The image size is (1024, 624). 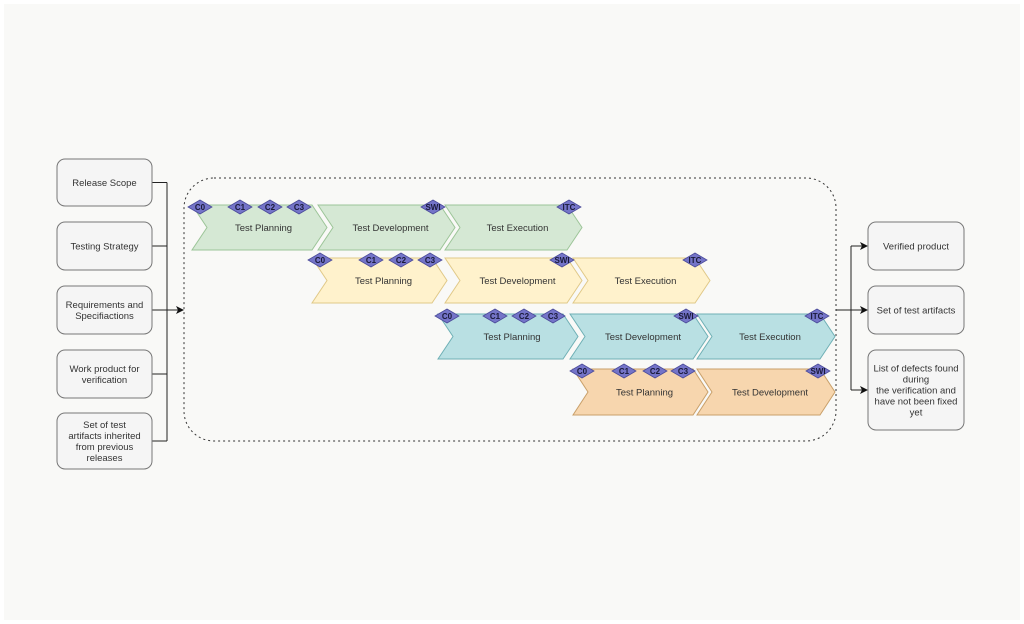 What do you see at coordinates (105, 447) in the screenshot?
I see `input-box-label: from previous` at bounding box center [105, 447].